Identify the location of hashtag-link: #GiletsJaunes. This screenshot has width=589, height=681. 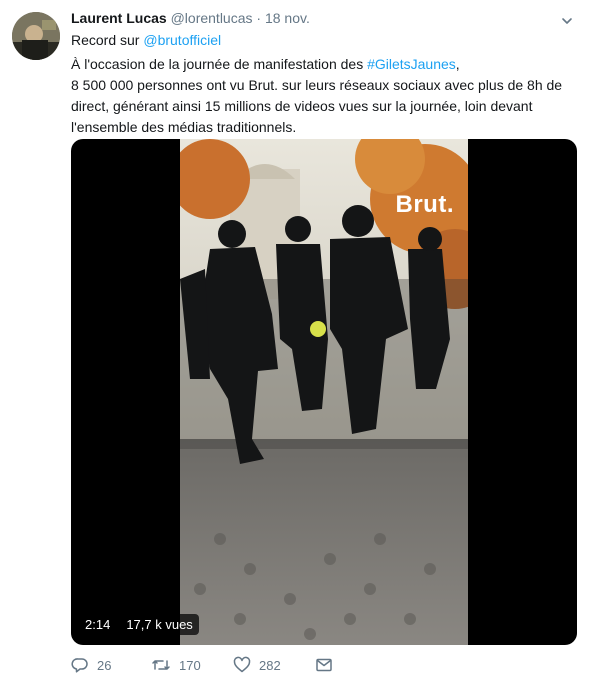
(411, 64).